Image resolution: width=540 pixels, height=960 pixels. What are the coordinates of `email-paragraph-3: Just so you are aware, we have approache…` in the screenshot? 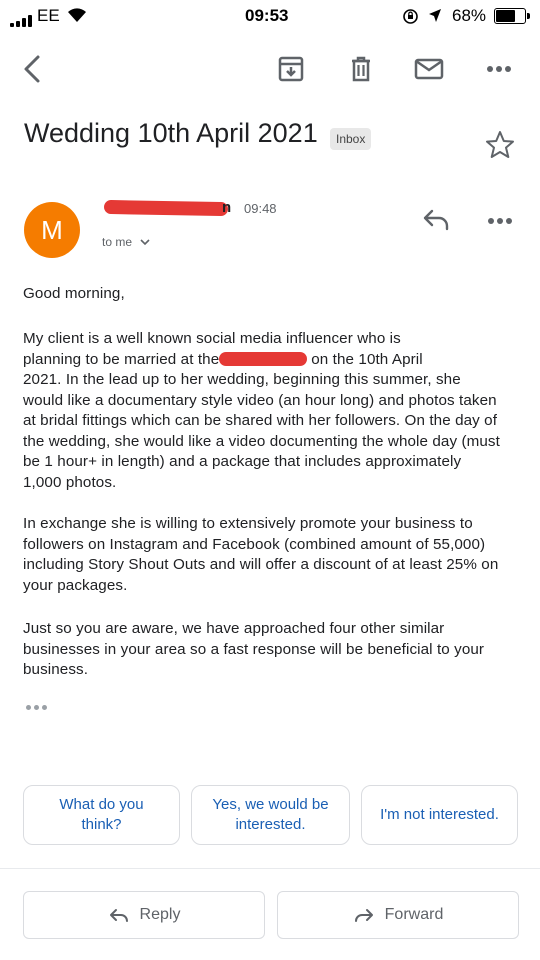 It's located at (254, 649).